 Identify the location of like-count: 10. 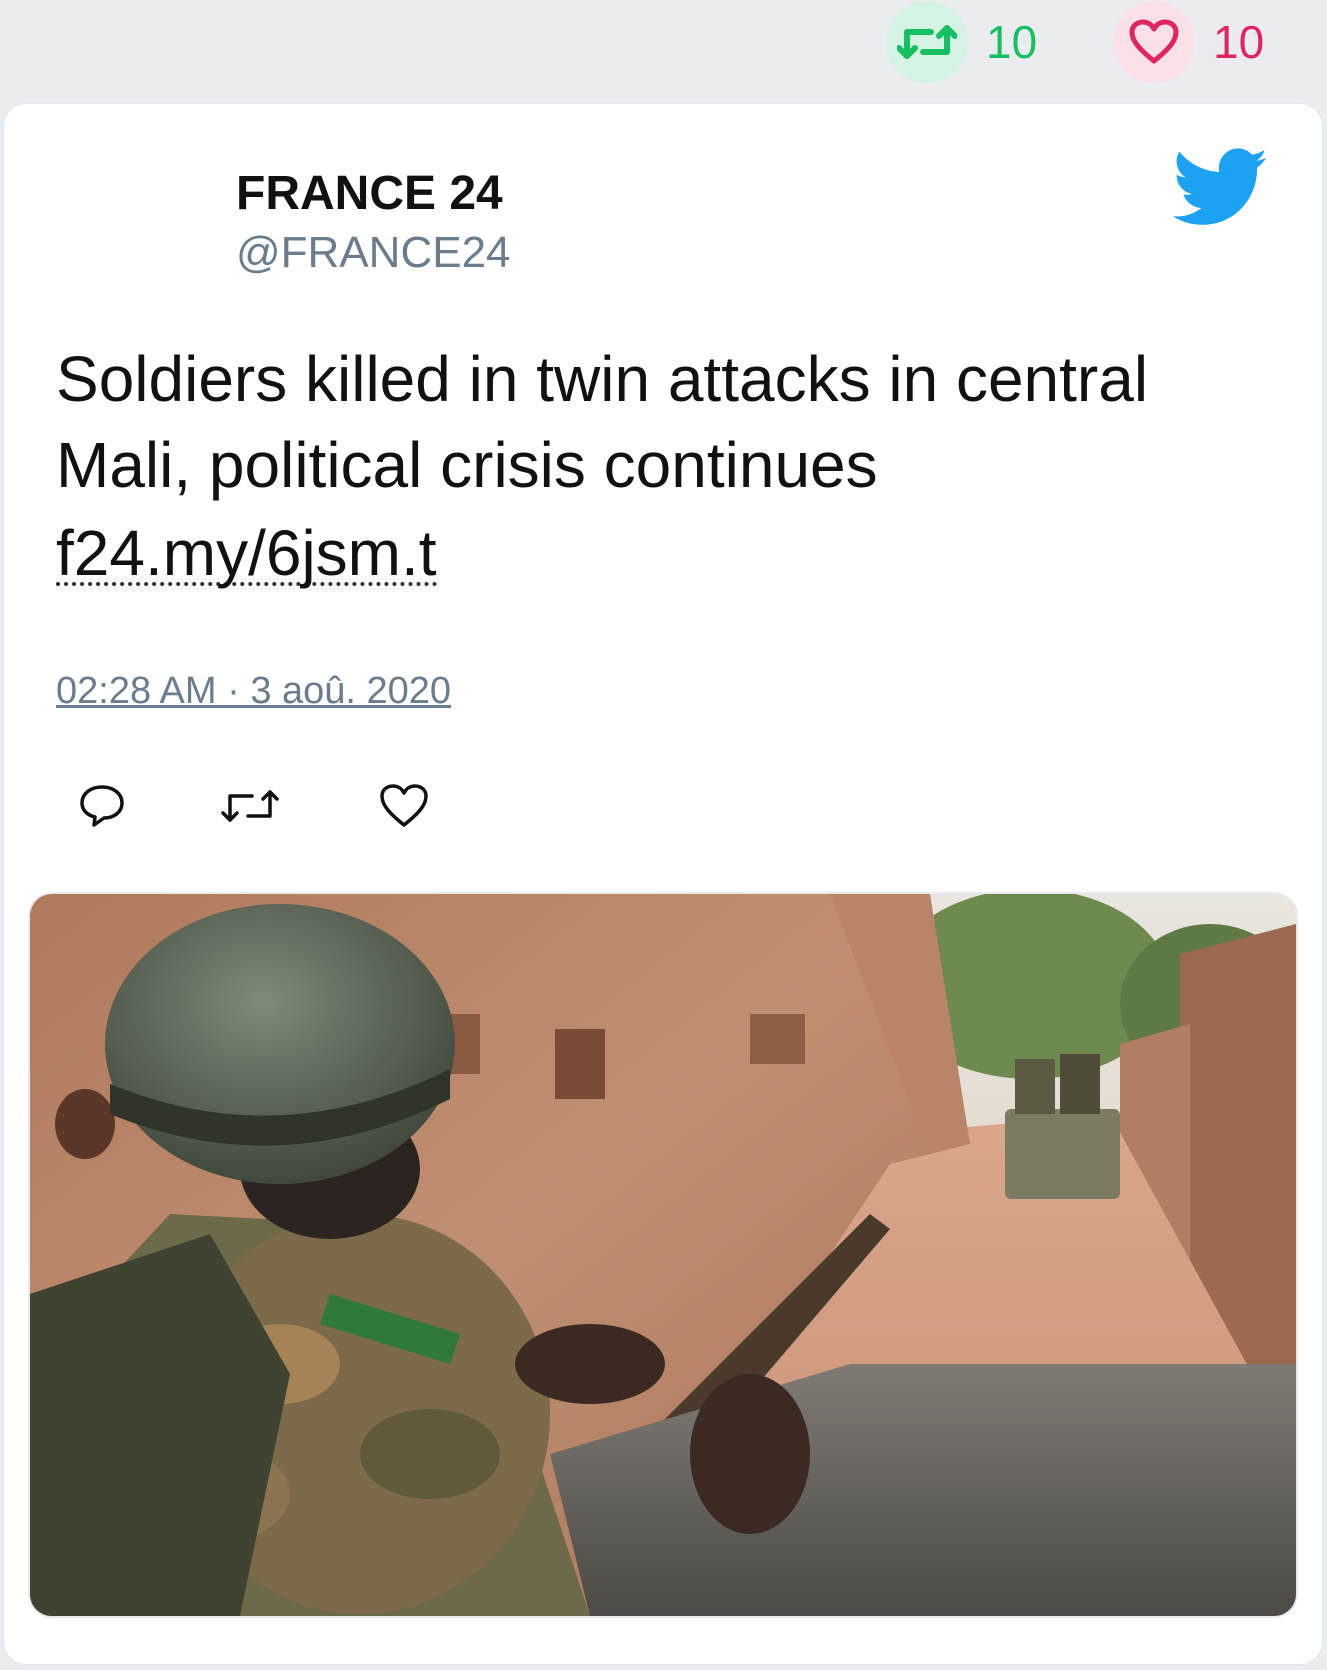
(1239, 42).